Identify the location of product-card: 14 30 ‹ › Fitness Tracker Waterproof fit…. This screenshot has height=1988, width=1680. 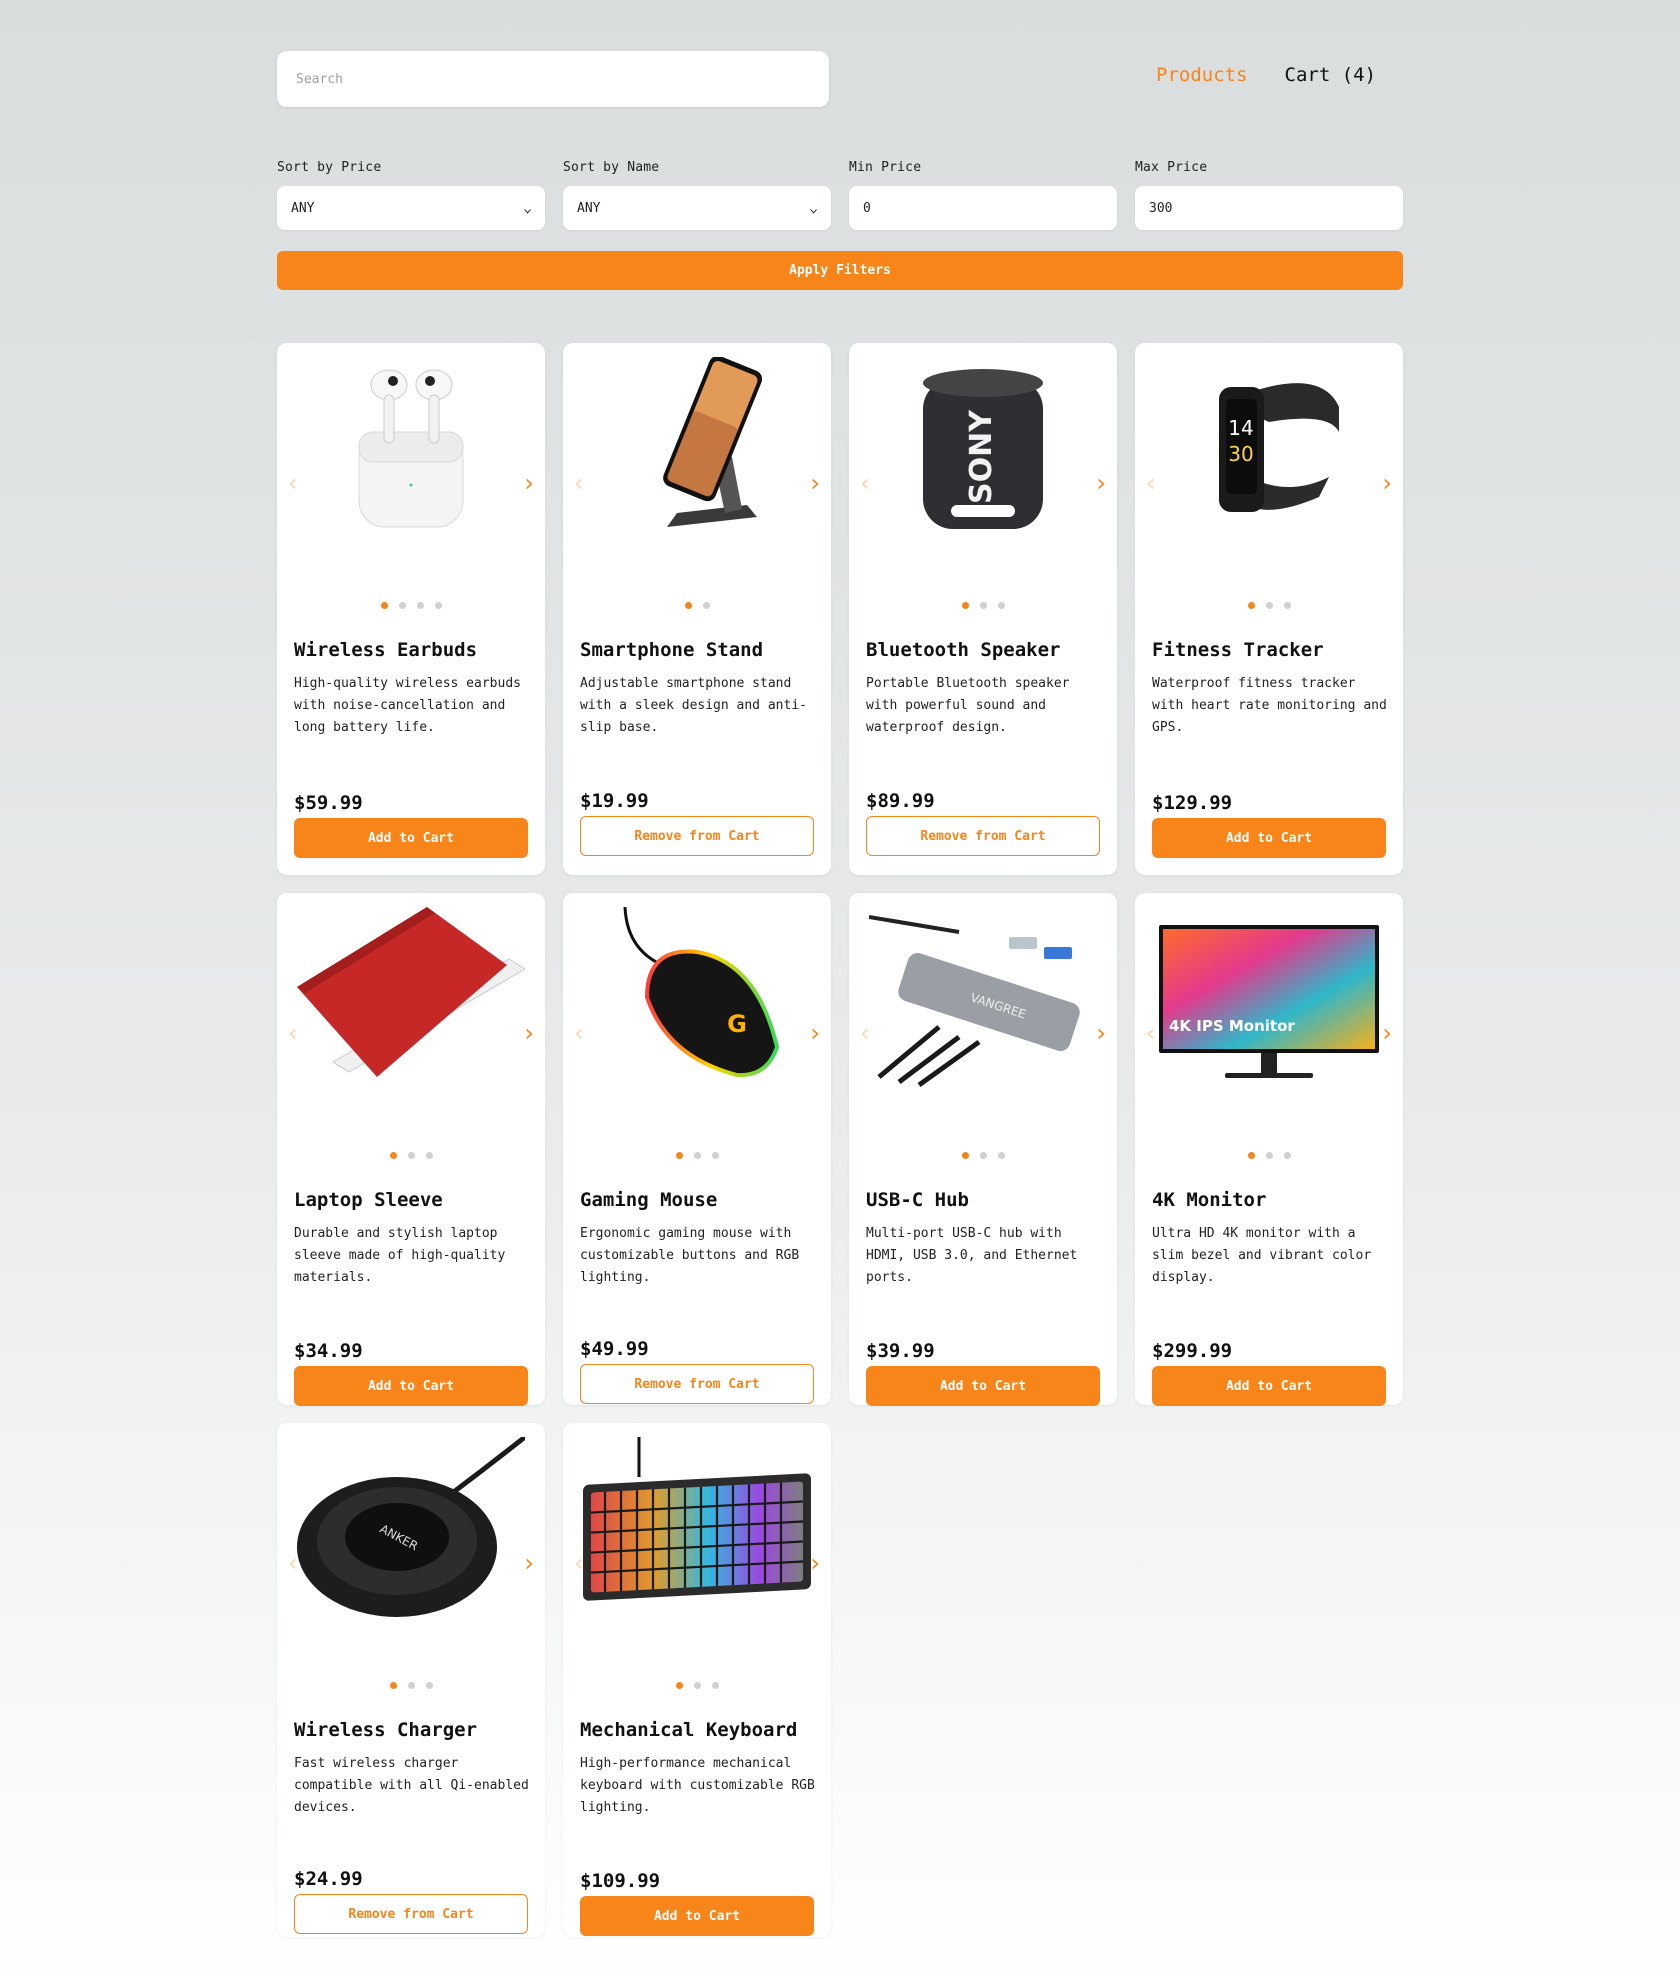
(1269, 609).